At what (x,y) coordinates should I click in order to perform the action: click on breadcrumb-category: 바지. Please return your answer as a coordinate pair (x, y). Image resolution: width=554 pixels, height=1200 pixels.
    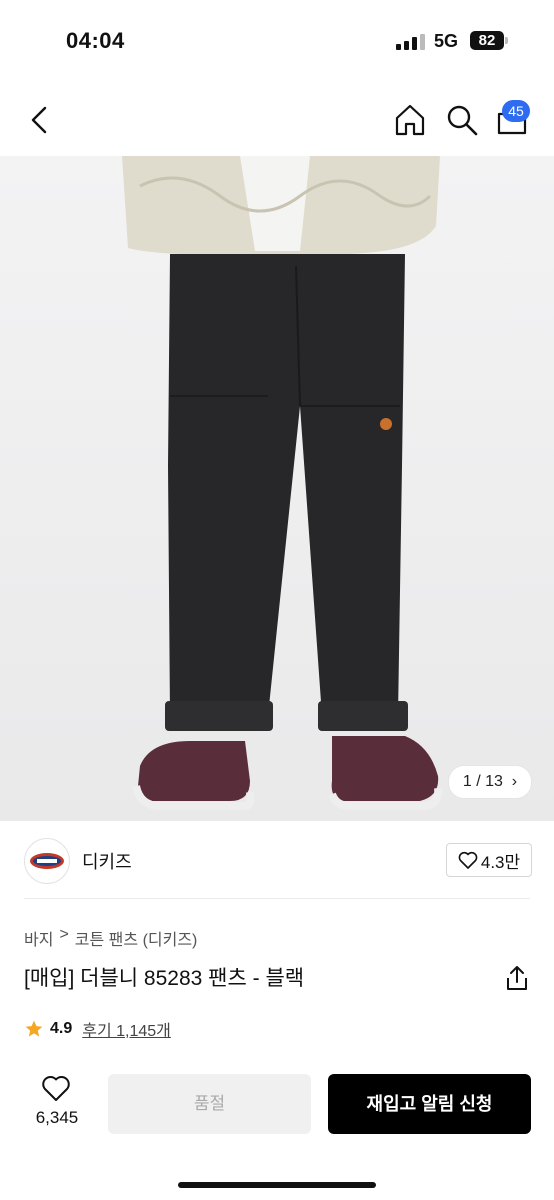
    Looking at the image, I should click on (38, 938).